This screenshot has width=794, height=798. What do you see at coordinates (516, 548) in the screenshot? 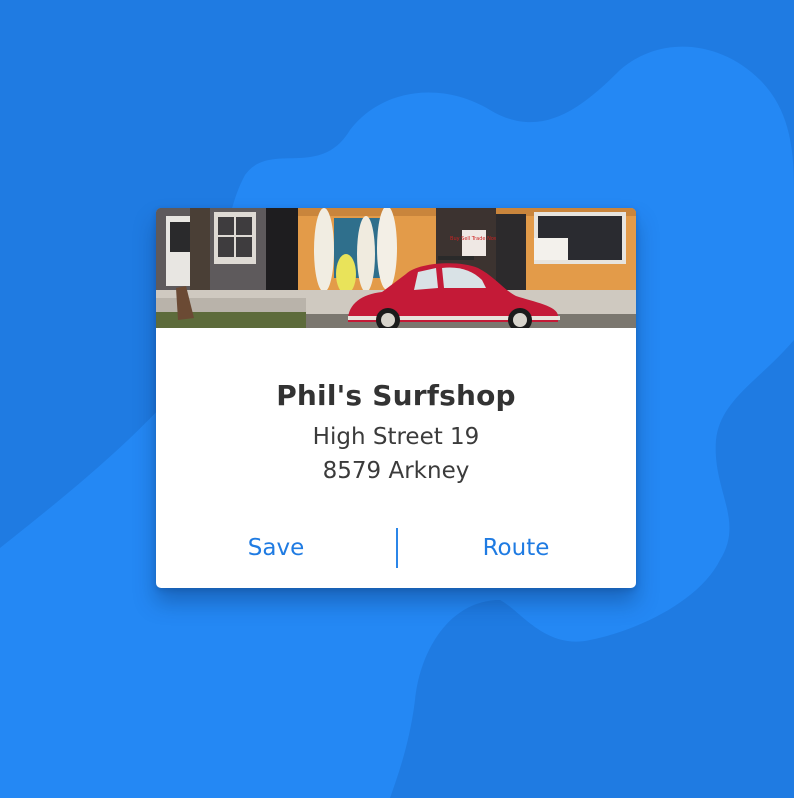
I see `route-button: Route` at bounding box center [516, 548].